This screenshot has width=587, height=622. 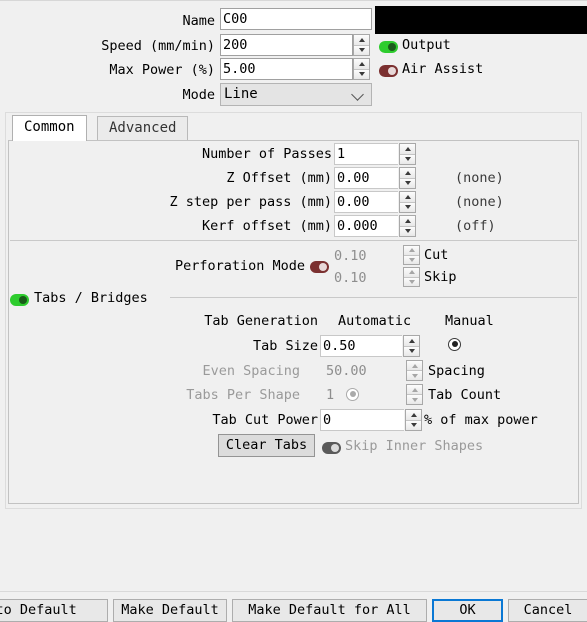 I want to click on tab-bar: Common Advanced, so click(x=293, y=128).